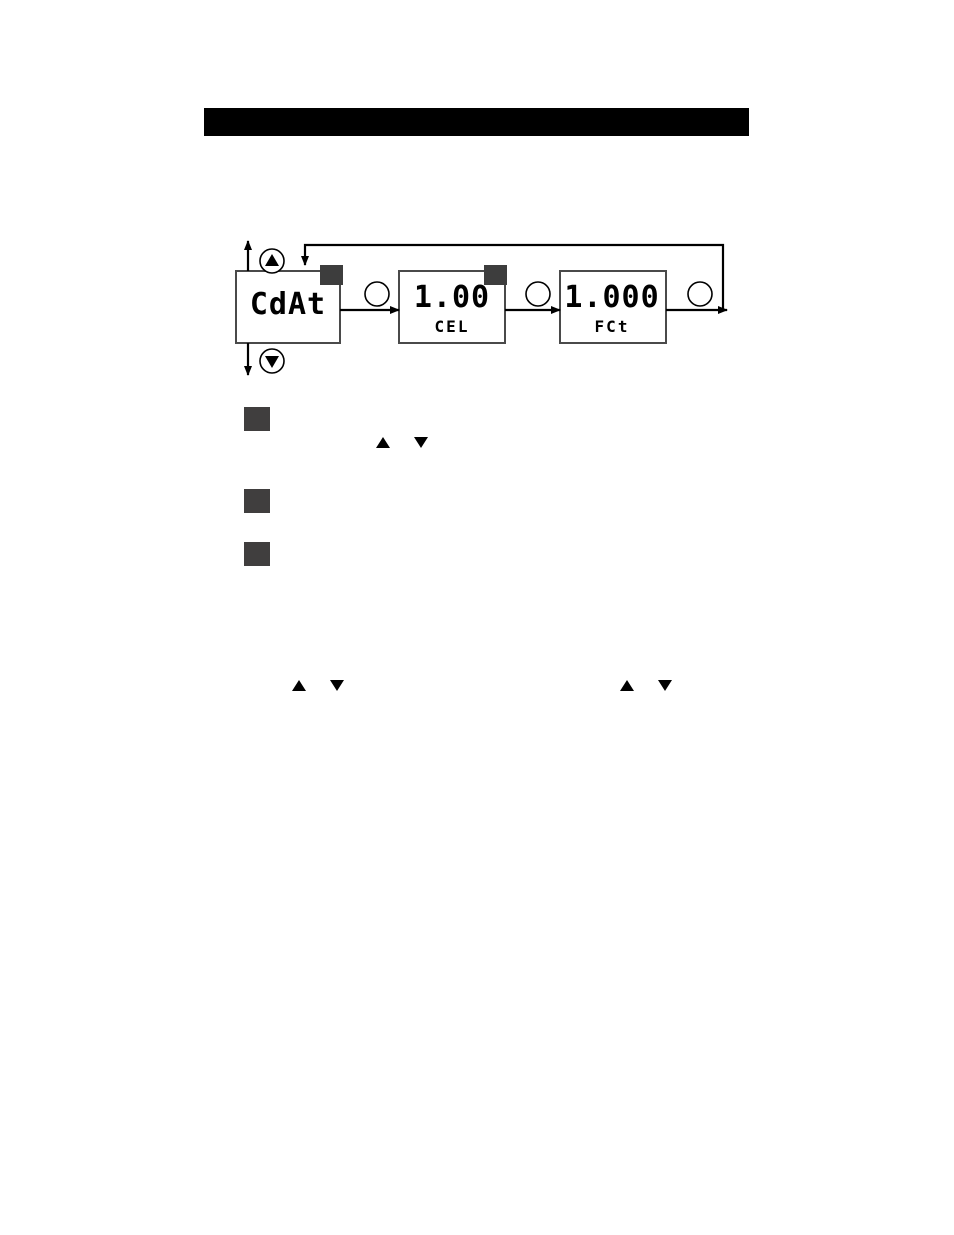  I want to click on nav-glyph-pair-b, so click(318, 685).